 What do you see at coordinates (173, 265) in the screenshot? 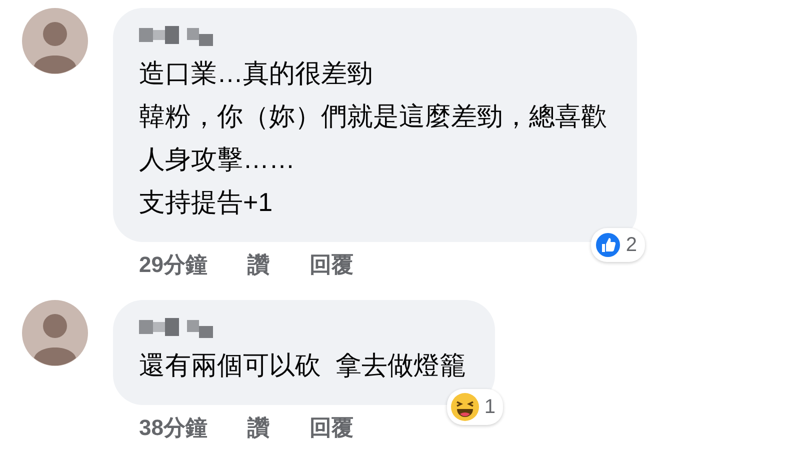
I see `comment-time: 29分鐘` at bounding box center [173, 265].